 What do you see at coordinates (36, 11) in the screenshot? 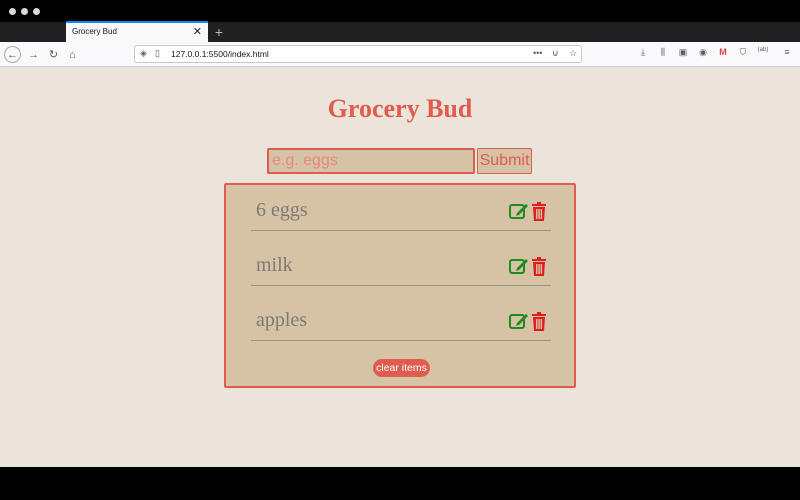
I see `zoom-window-dot` at bounding box center [36, 11].